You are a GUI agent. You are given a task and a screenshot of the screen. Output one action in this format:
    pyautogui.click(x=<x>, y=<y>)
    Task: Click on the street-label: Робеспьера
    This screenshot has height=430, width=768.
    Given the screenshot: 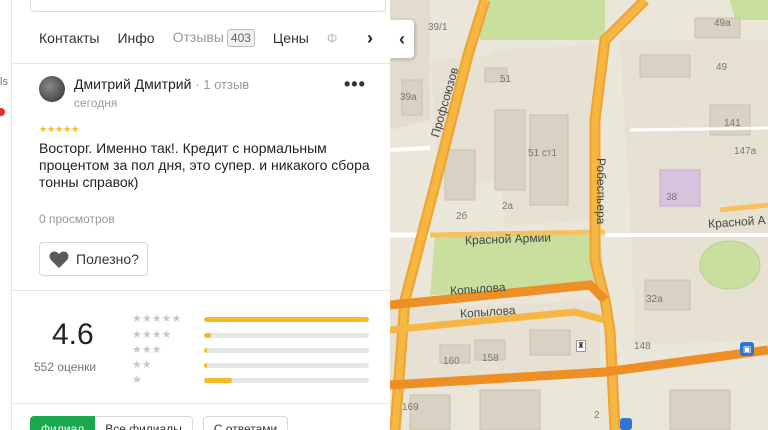 What is the action you would take?
    pyautogui.click(x=601, y=191)
    